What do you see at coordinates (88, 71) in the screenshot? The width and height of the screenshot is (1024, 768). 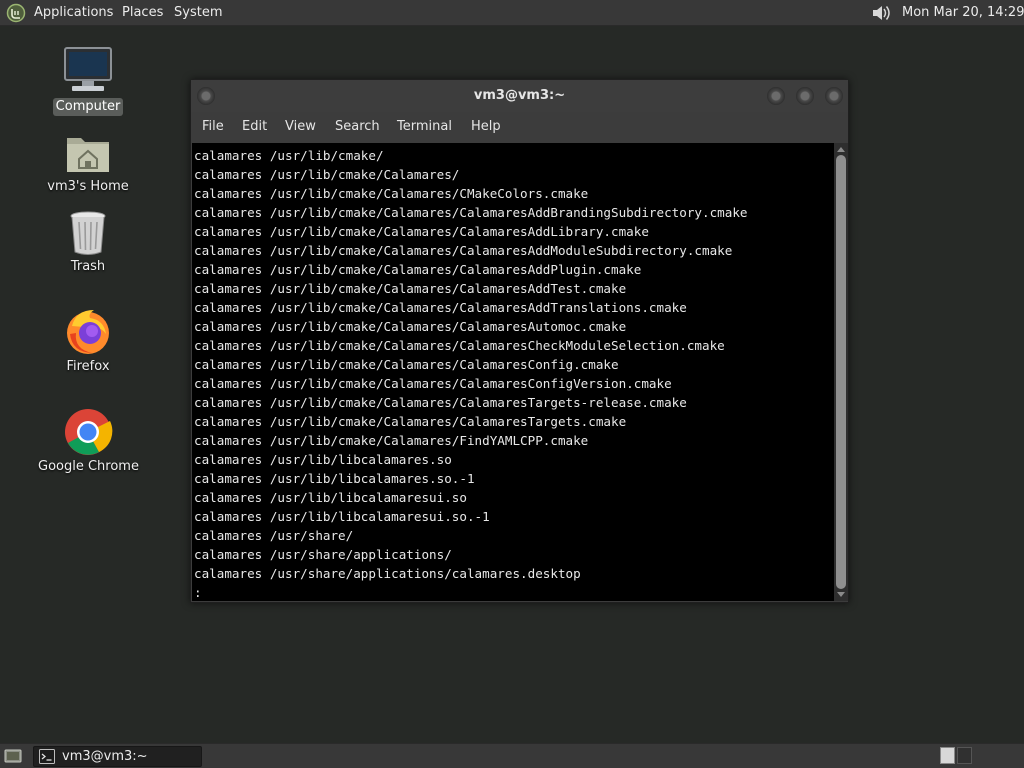 I see `computer-icon` at bounding box center [88, 71].